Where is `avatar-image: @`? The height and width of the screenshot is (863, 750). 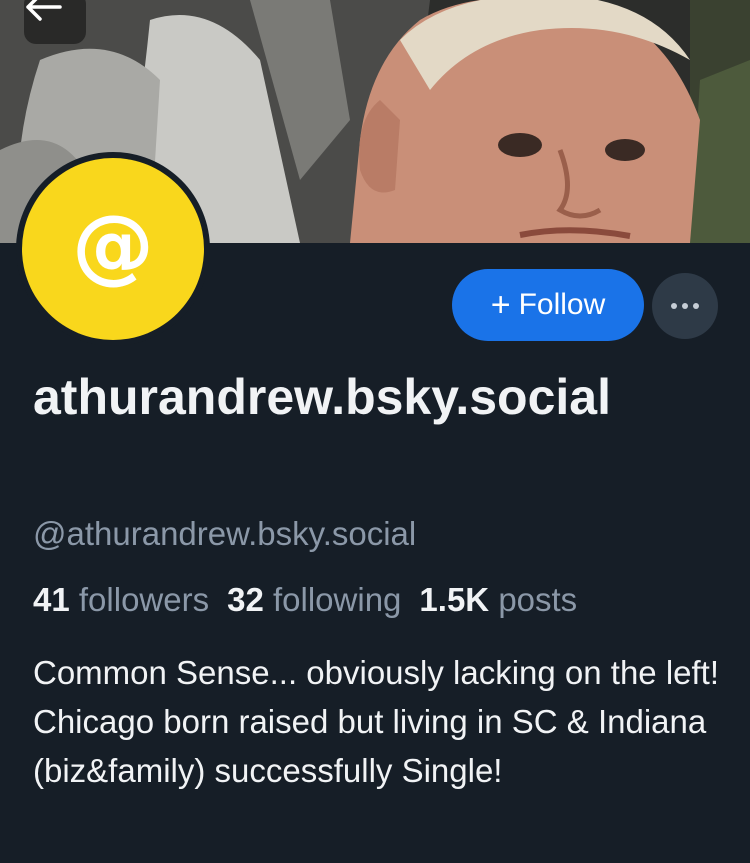
avatar-image: @ is located at coordinates (113, 249).